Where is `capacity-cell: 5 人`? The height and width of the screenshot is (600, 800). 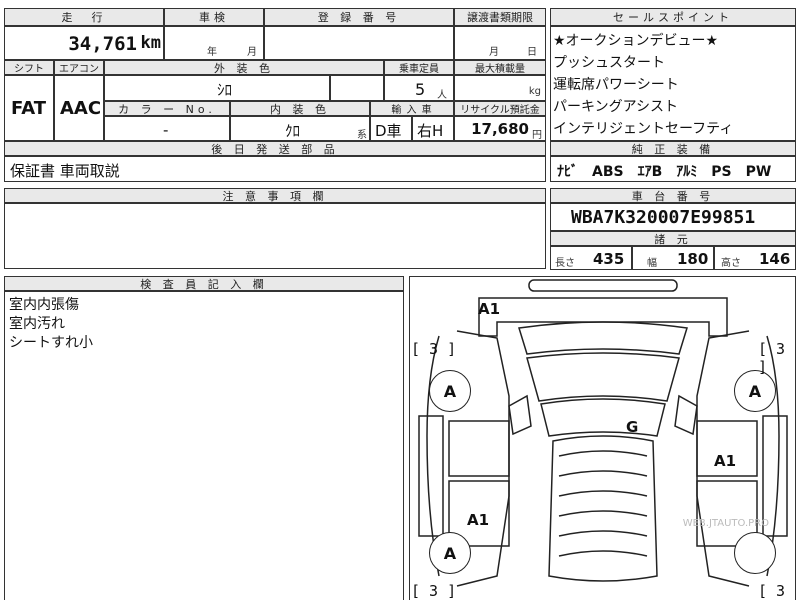
capacity-cell: 5 人 is located at coordinates (419, 88).